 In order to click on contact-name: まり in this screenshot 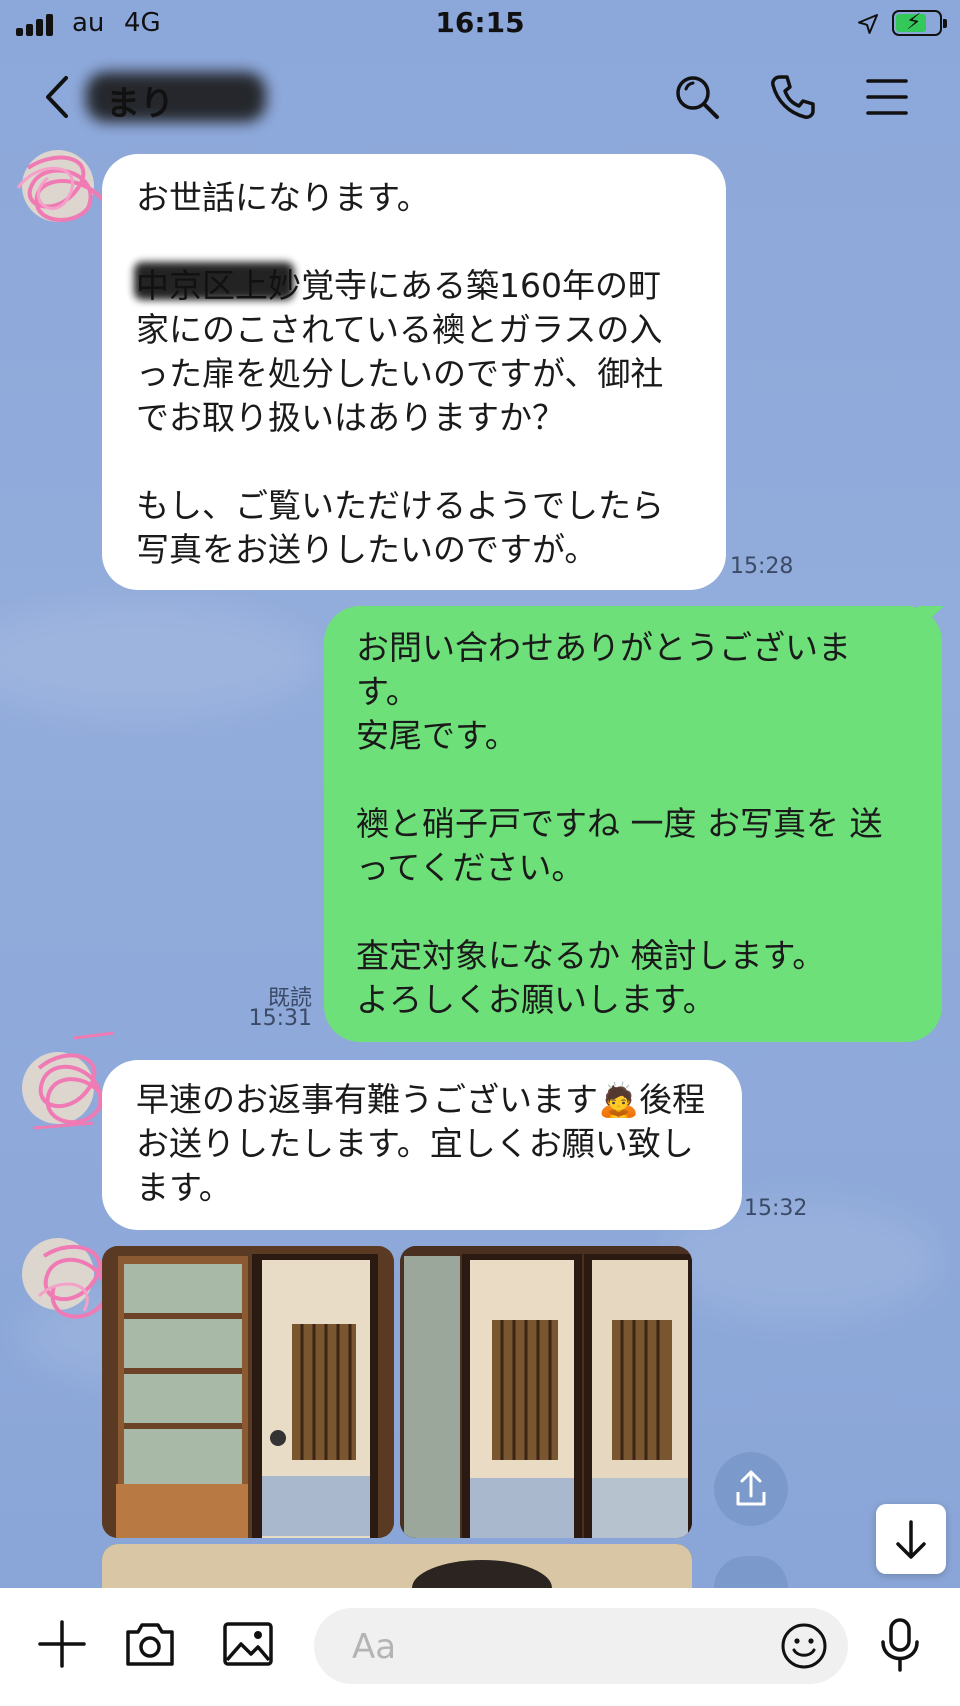, I will do `click(140, 100)`.